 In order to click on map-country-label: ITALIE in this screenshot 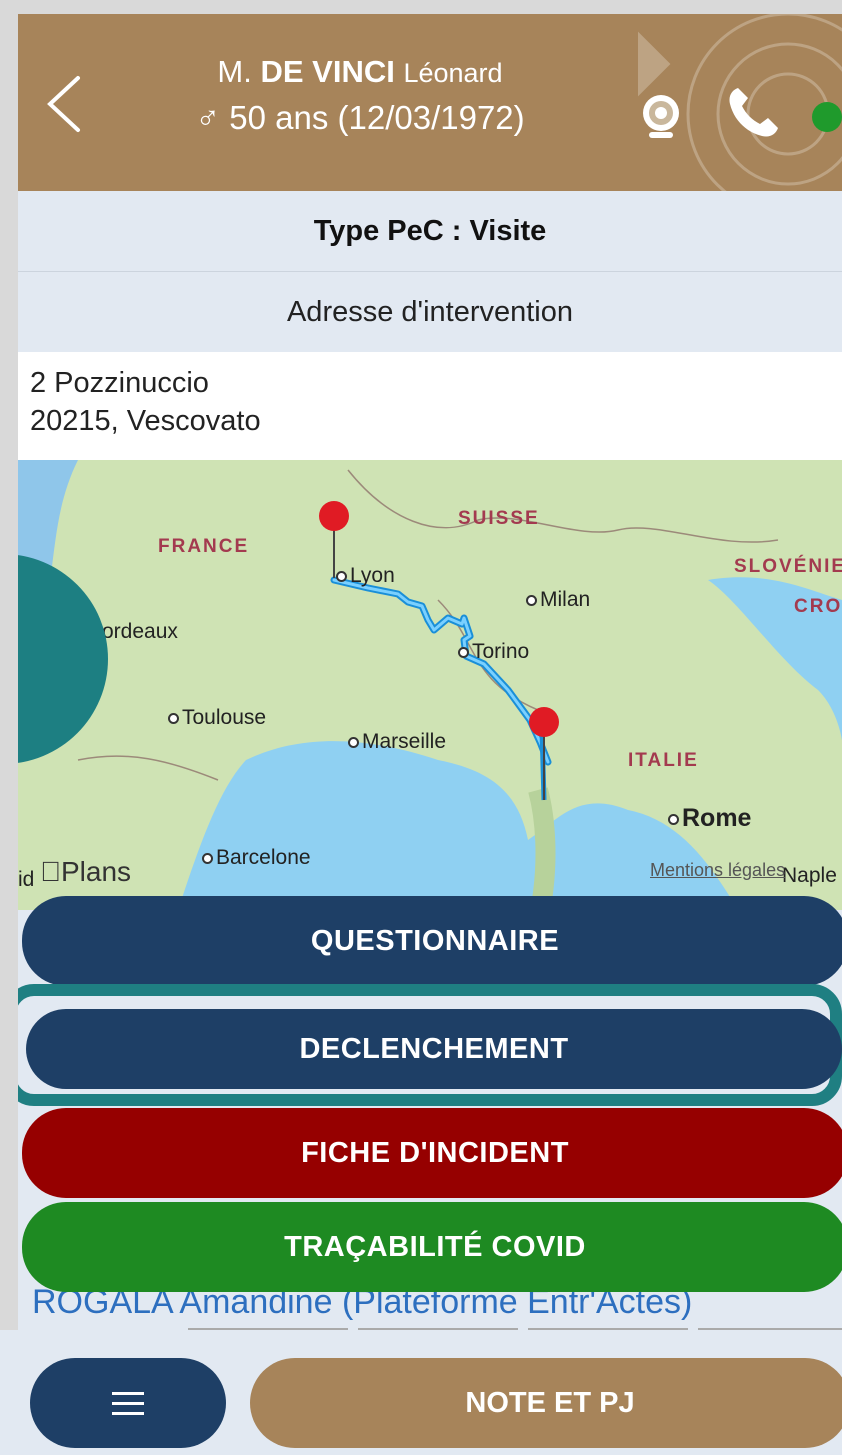, I will do `click(663, 760)`.